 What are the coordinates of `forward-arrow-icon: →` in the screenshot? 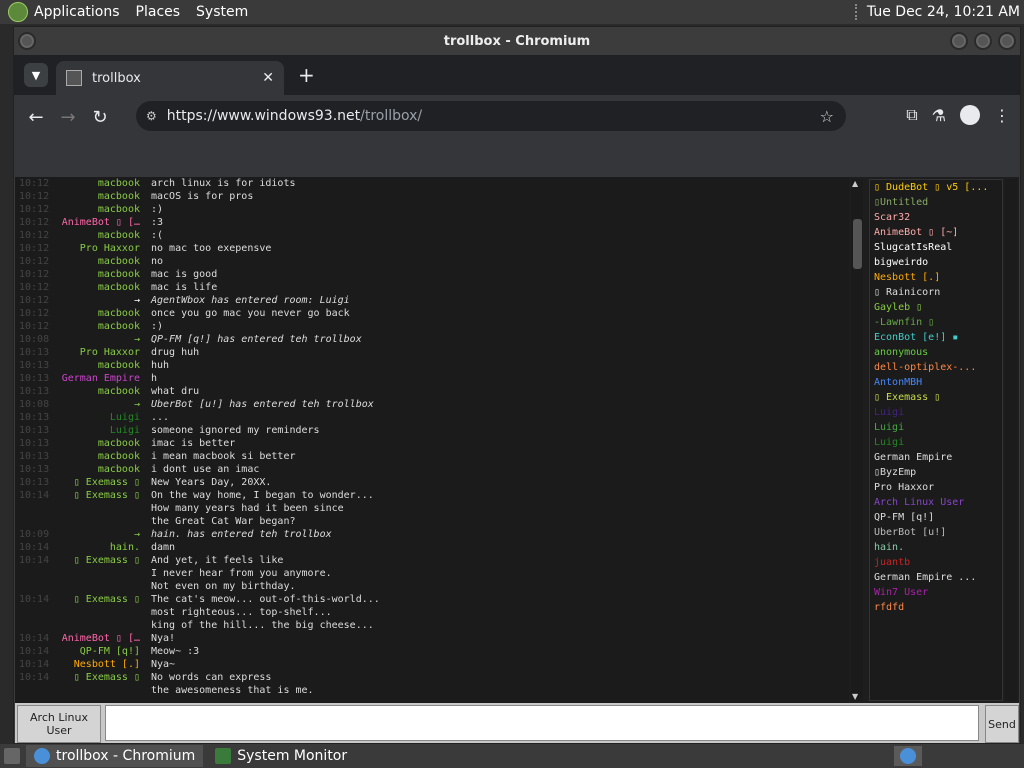 It's located at (68, 117).